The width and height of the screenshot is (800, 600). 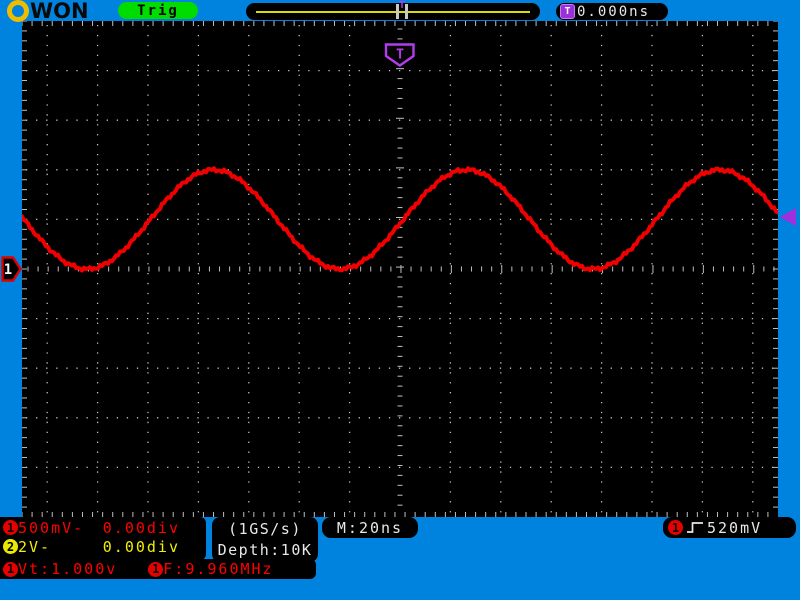 What do you see at coordinates (141, 527) in the screenshot?
I see `channel1-offset: 0.00div` at bounding box center [141, 527].